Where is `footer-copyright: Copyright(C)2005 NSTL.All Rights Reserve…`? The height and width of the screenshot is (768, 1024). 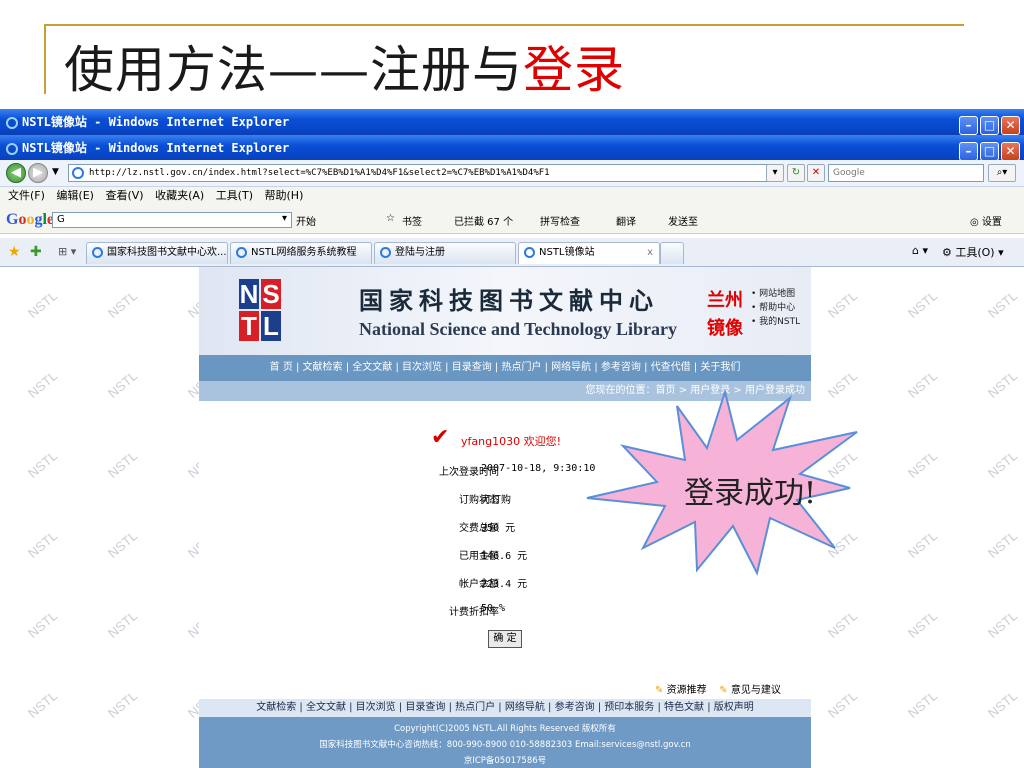 footer-copyright: Copyright(C)2005 NSTL.All Rights Reserve… is located at coordinates (505, 729).